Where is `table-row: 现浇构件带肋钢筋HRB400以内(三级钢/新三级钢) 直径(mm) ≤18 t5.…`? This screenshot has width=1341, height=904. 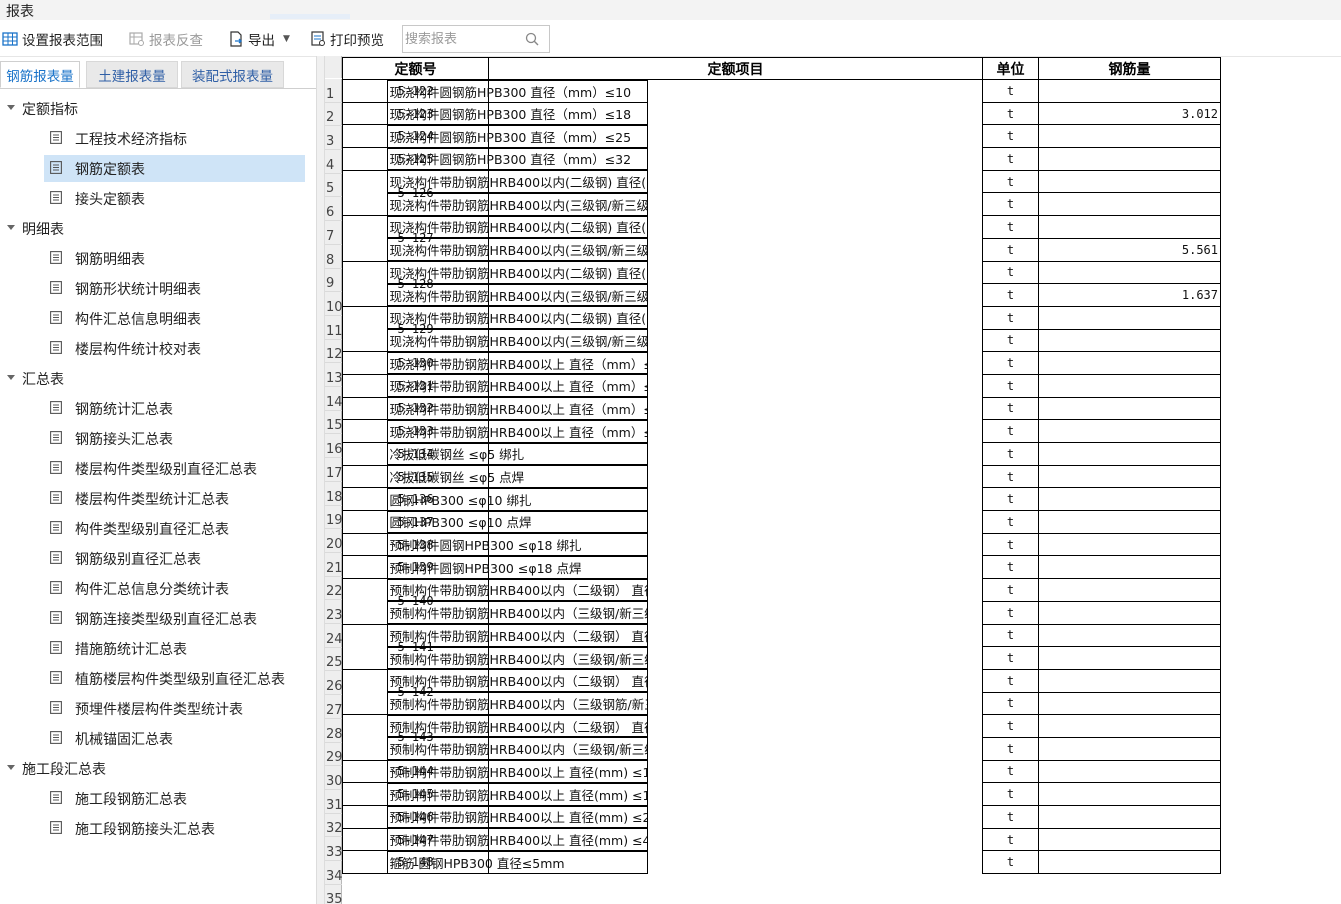 table-row: 现浇构件带肋钢筋HRB400以内(三级钢/新三级钢) 直径(mm) ≤18 t5.… is located at coordinates (782, 249).